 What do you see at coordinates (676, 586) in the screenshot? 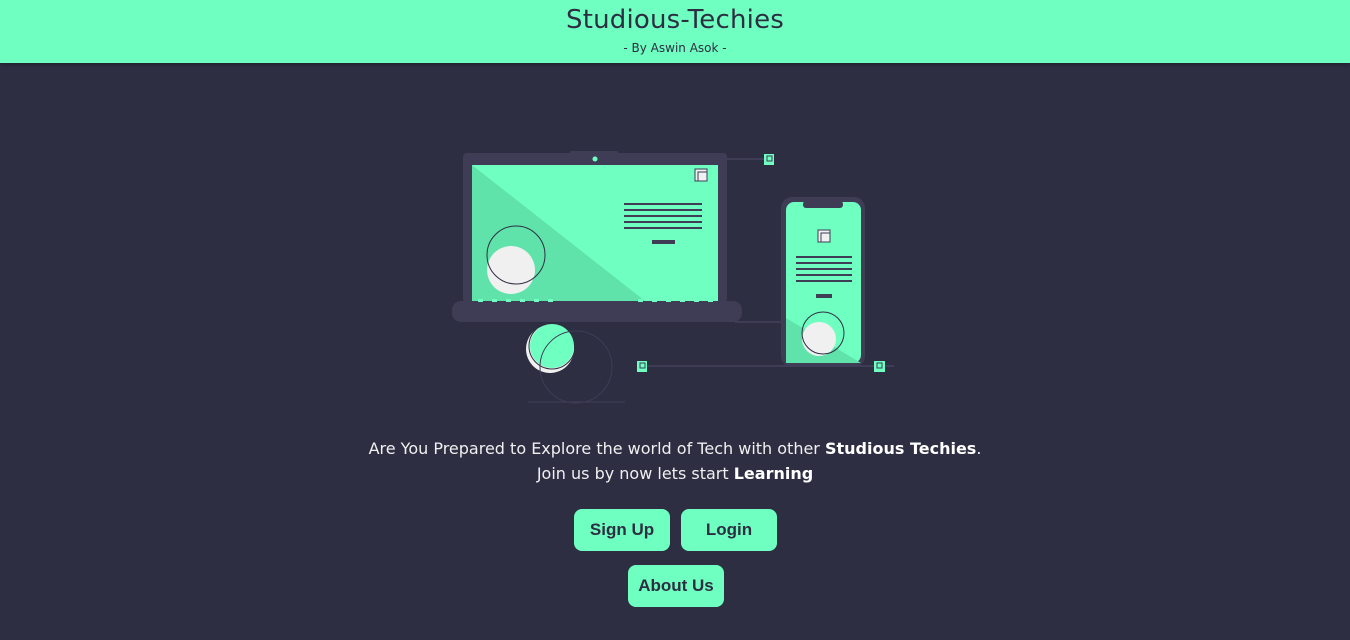
I see `about-us-button: About Us` at bounding box center [676, 586].